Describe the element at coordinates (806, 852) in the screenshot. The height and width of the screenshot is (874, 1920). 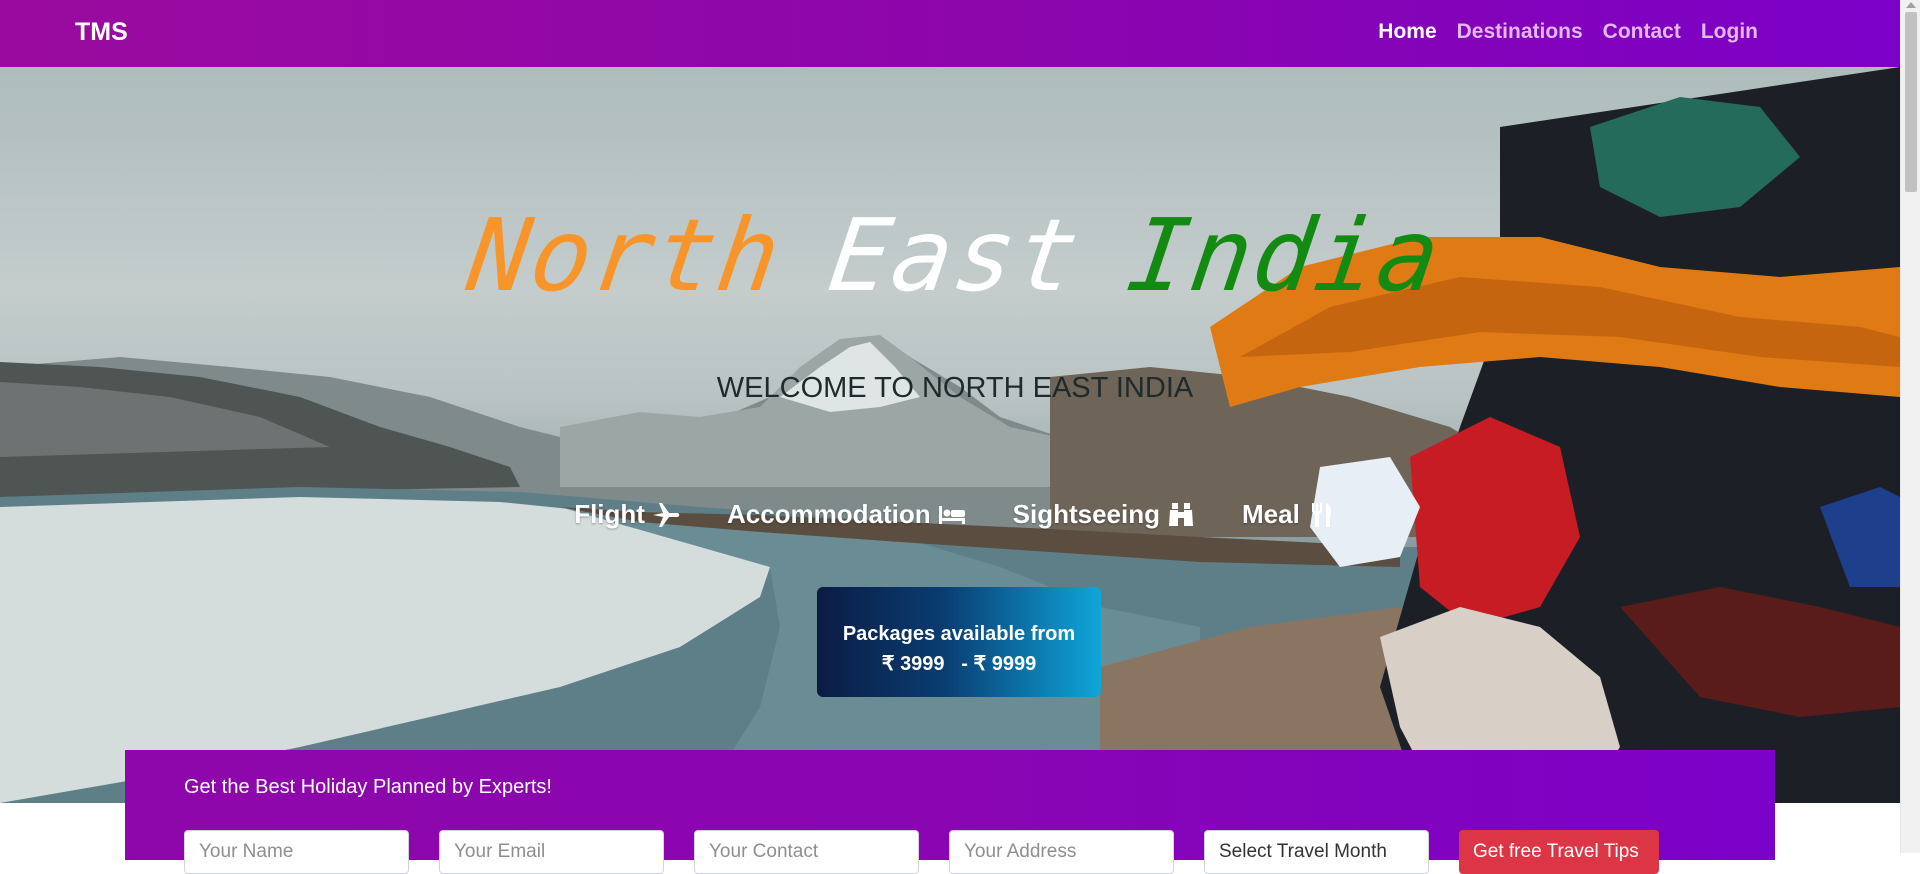
I see `contact-field: Your Contact` at that location.